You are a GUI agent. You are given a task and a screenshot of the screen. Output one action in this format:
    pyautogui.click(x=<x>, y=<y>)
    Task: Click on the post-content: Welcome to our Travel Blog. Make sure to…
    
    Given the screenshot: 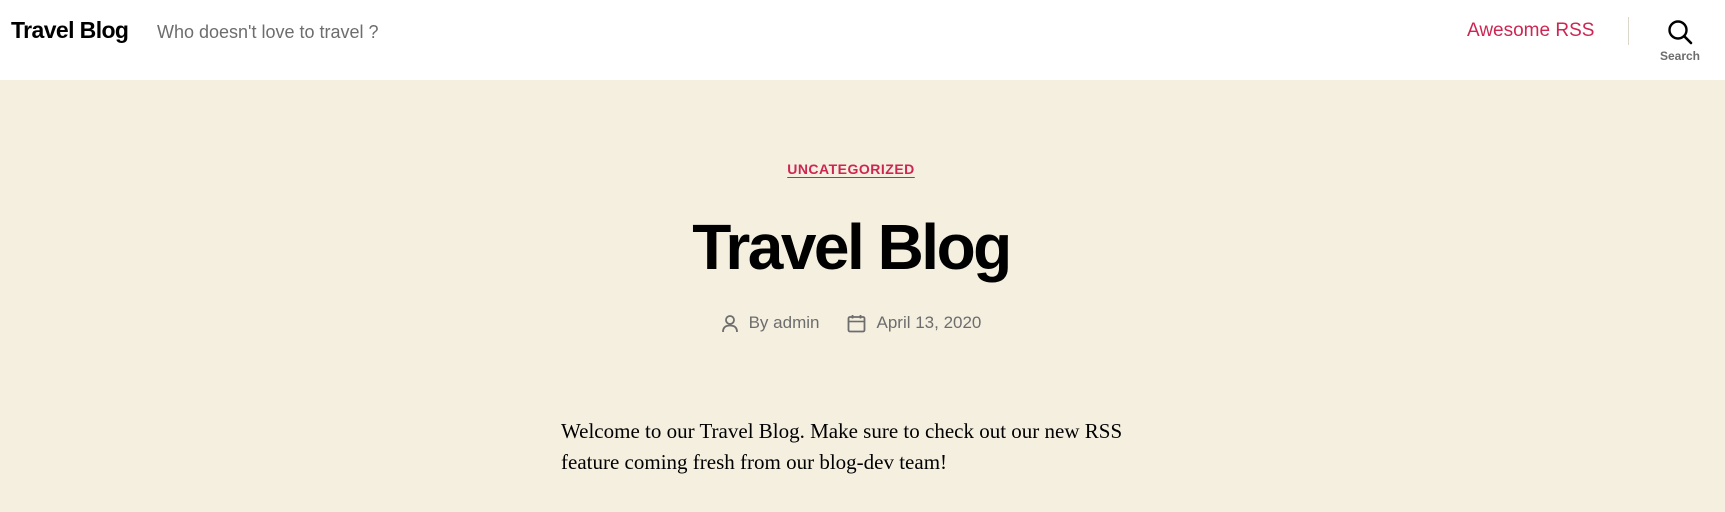 What is the action you would take?
    pyautogui.click(x=842, y=446)
    